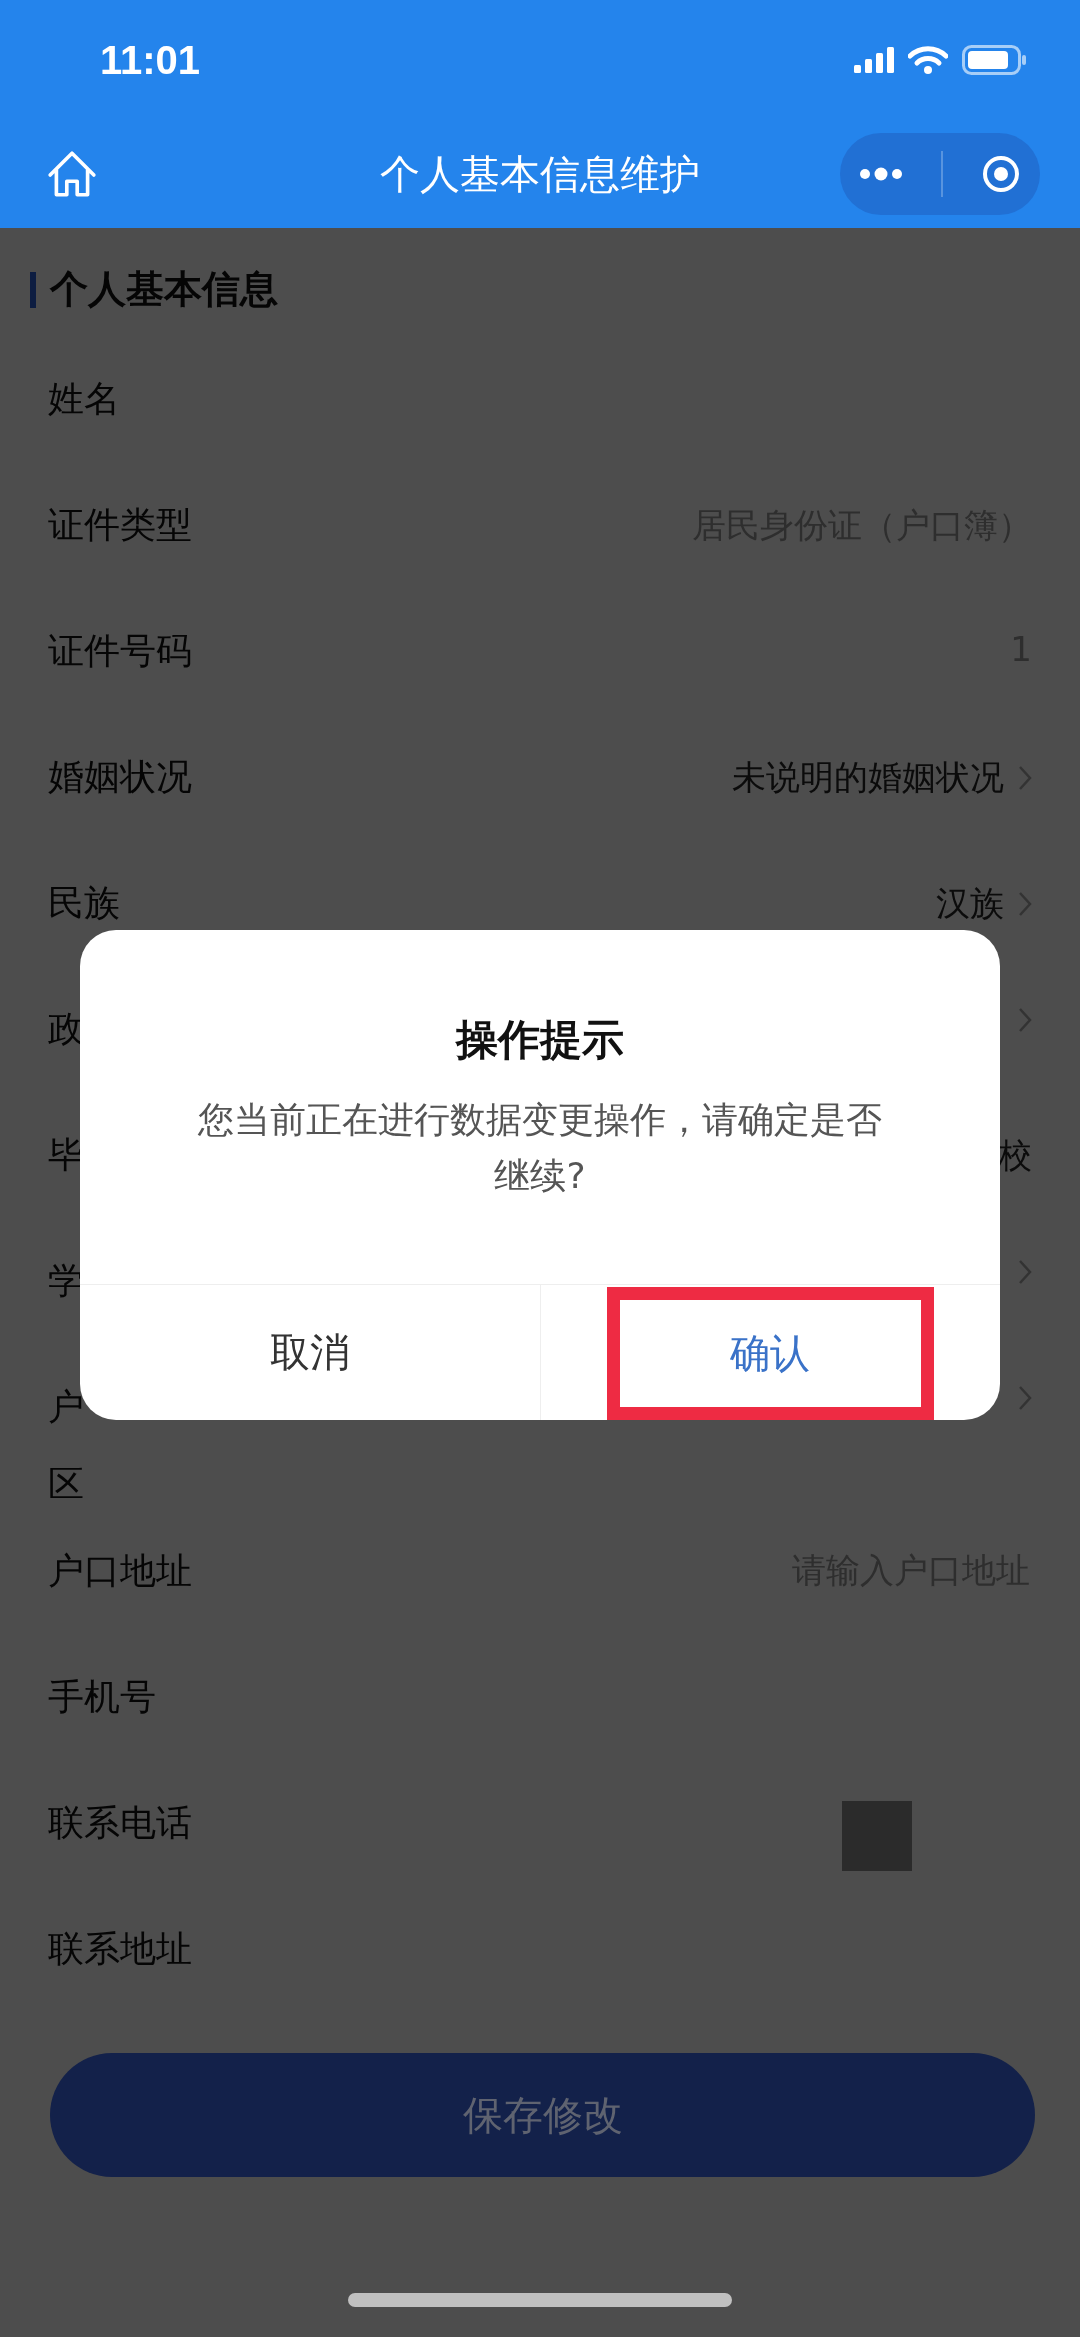 The height and width of the screenshot is (2337, 1080). What do you see at coordinates (881, 174) in the screenshot?
I see `more-icon` at bounding box center [881, 174].